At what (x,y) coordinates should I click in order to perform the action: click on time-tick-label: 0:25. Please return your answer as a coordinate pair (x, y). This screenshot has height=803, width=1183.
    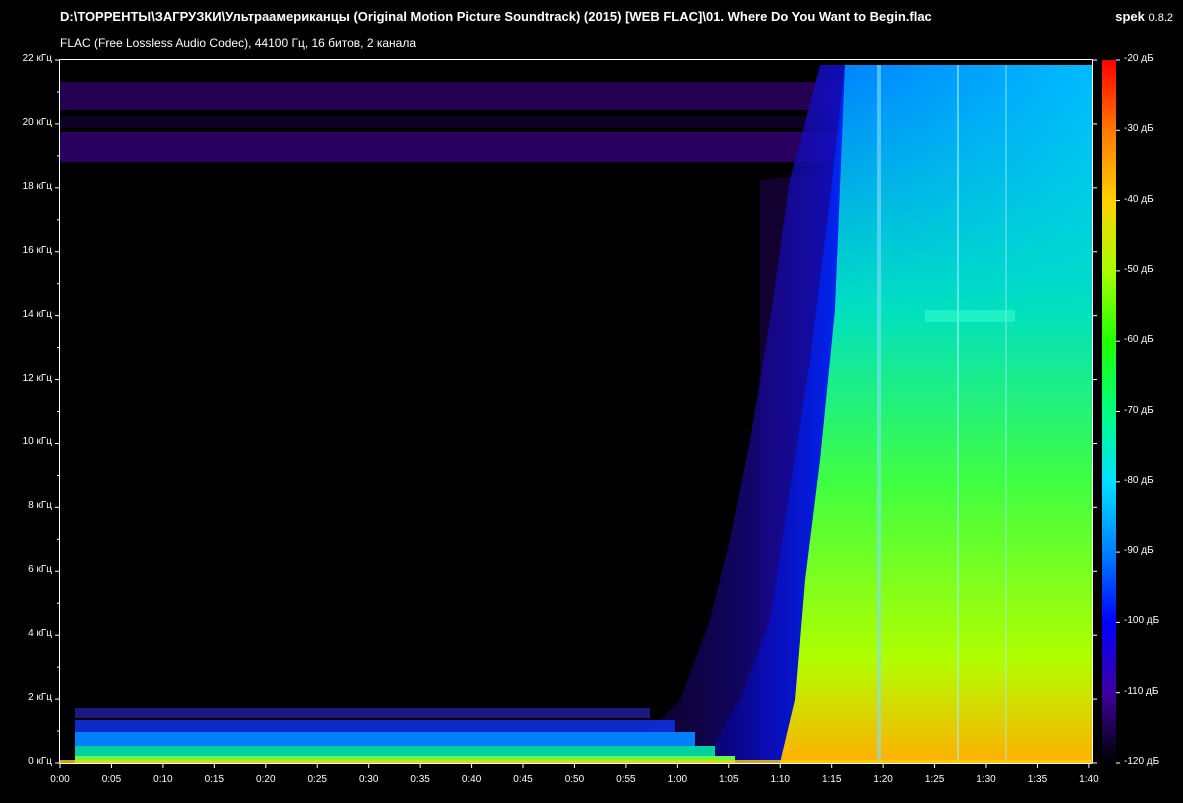
    Looking at the image, I should click on (317, 779).